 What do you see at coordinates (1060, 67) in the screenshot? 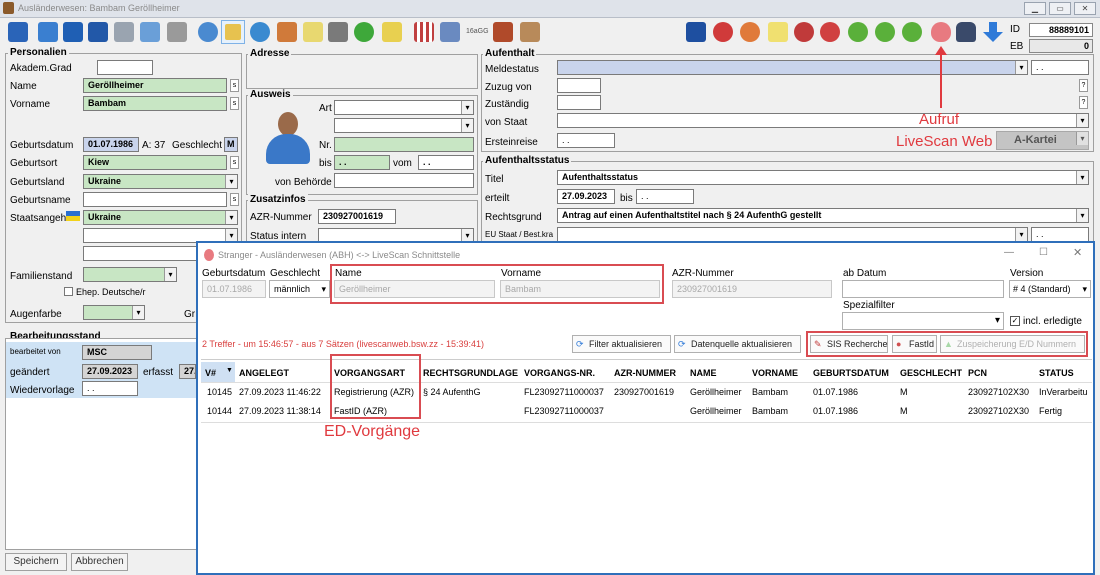
I see `meldestatus-date: . .` at bounding box center [1060, 67].